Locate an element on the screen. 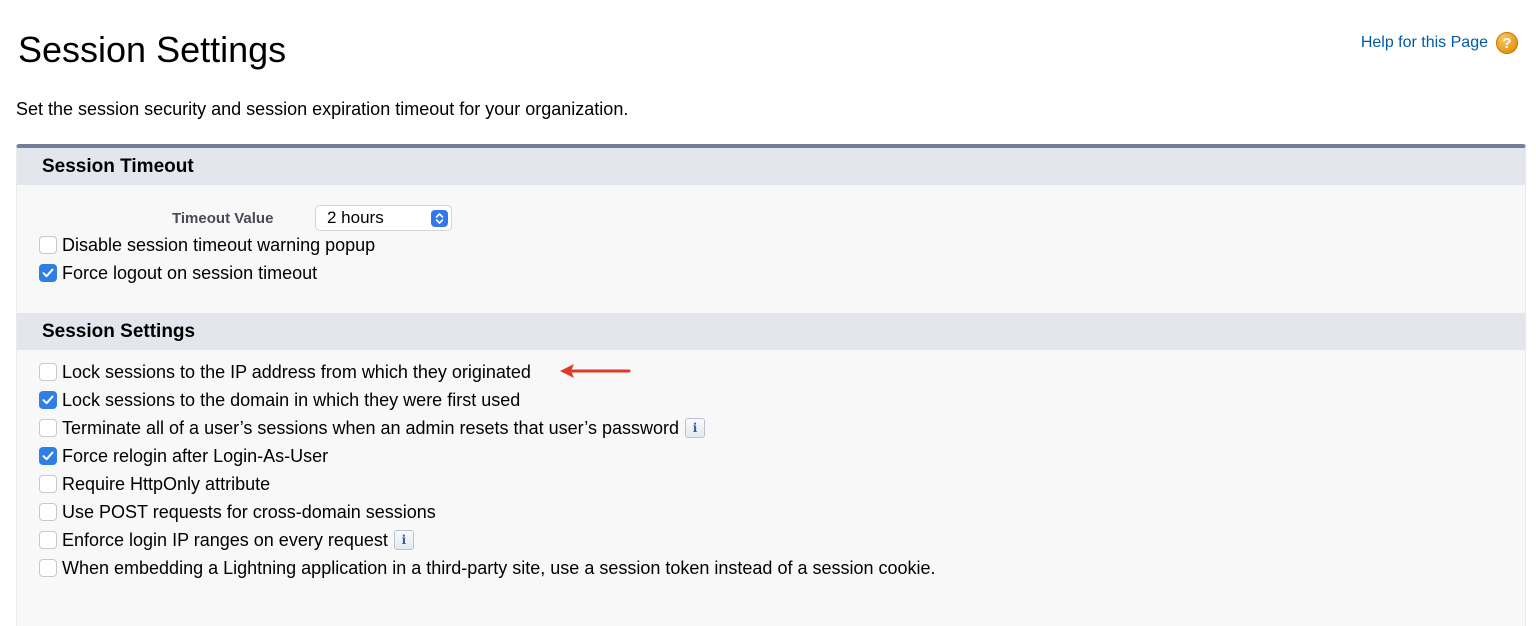 Image resolution: width=1536 pixels, height=626 pixels. select-updown-icon is located at coordinates (439, 218).